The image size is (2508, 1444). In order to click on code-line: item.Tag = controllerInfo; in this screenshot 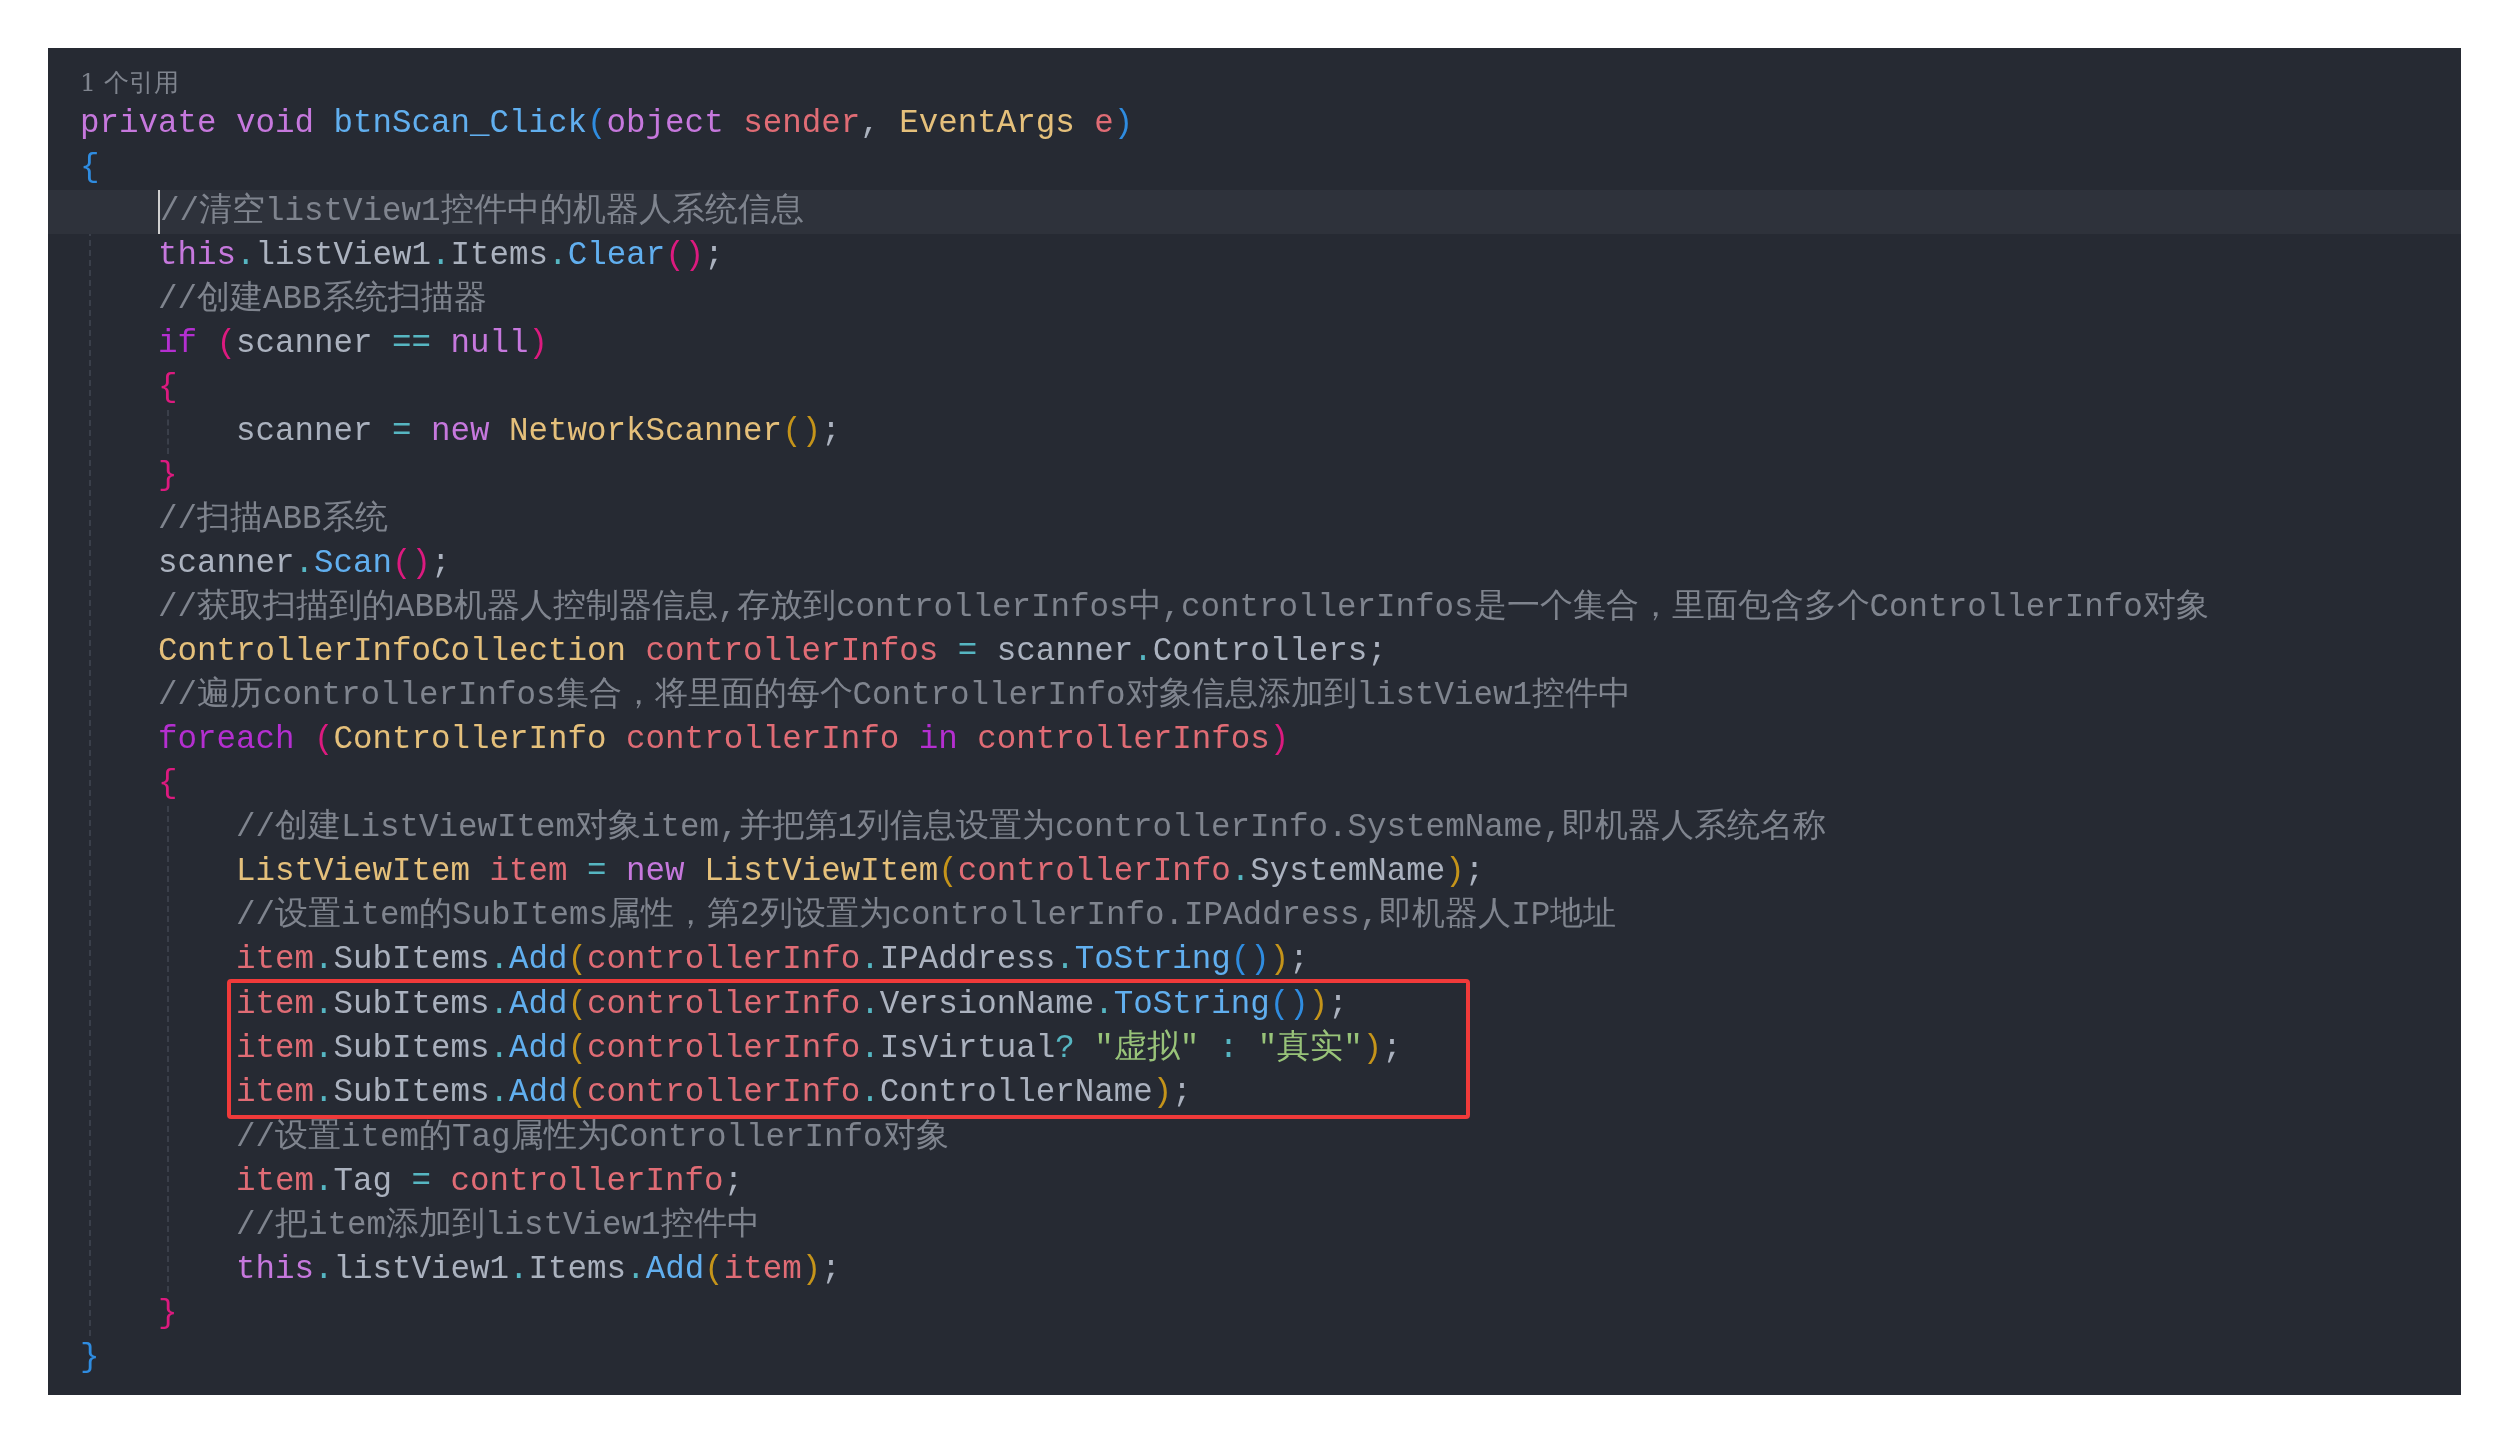, I will do `click(490, 1182)`.